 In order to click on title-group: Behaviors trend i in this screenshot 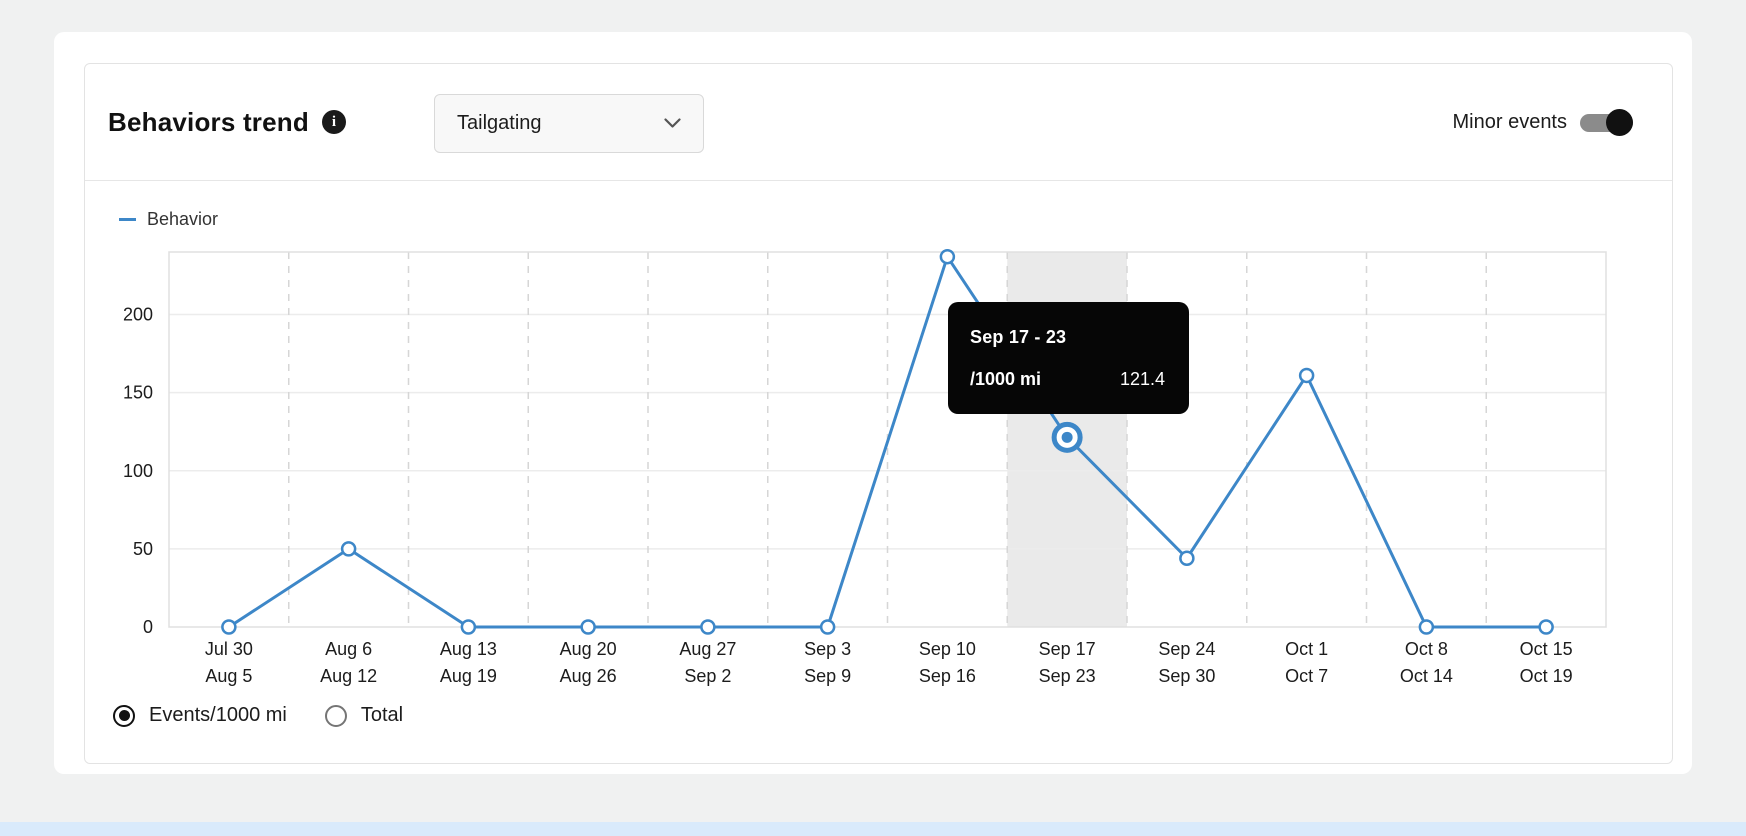, I will do `click(227, 122)`.